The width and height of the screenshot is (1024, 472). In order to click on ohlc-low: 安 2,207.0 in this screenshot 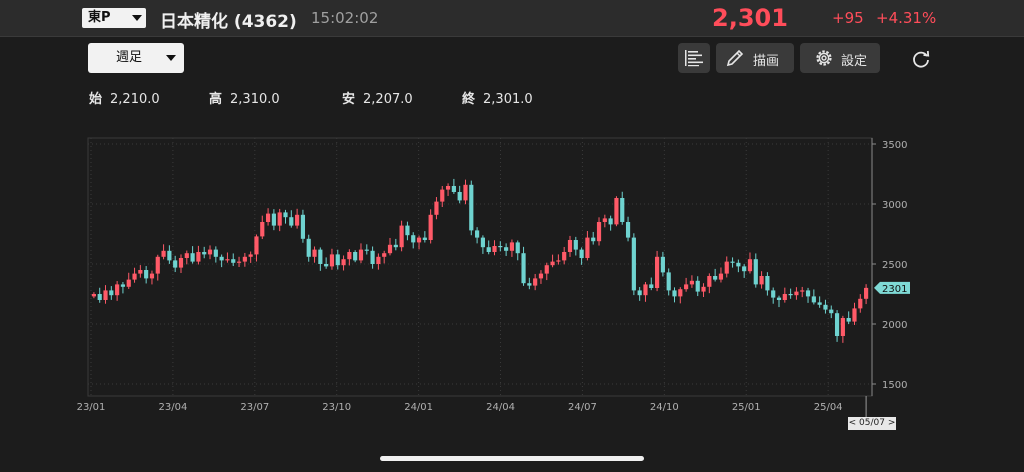, I will do `click(377, 97)`.